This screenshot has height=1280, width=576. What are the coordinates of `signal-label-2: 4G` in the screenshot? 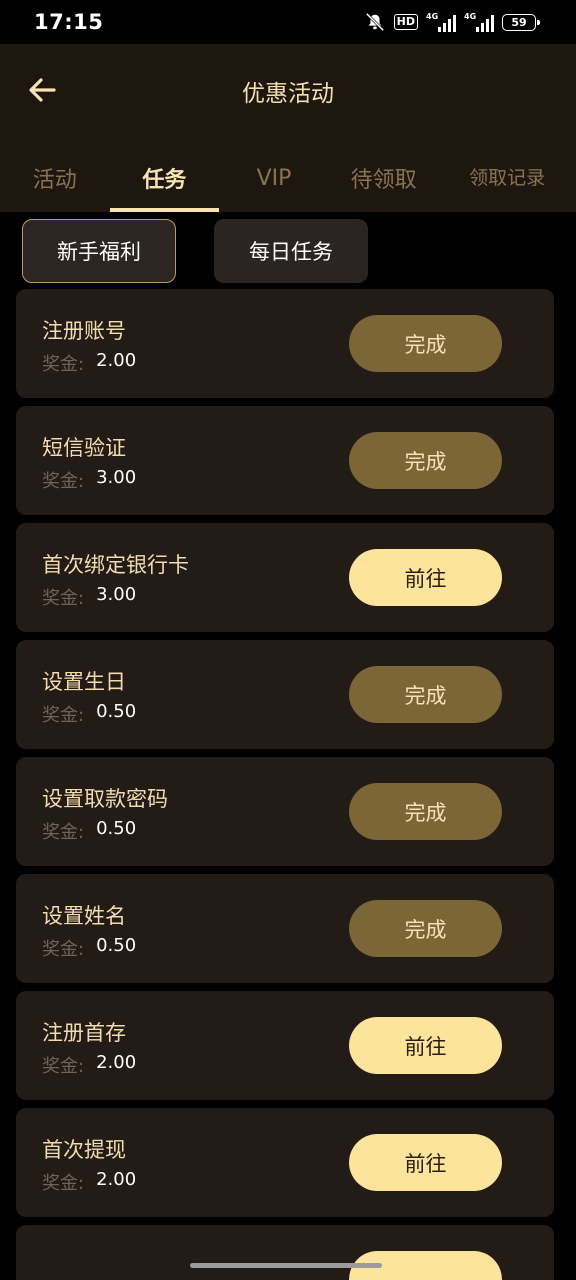 It's located at (470, 16).